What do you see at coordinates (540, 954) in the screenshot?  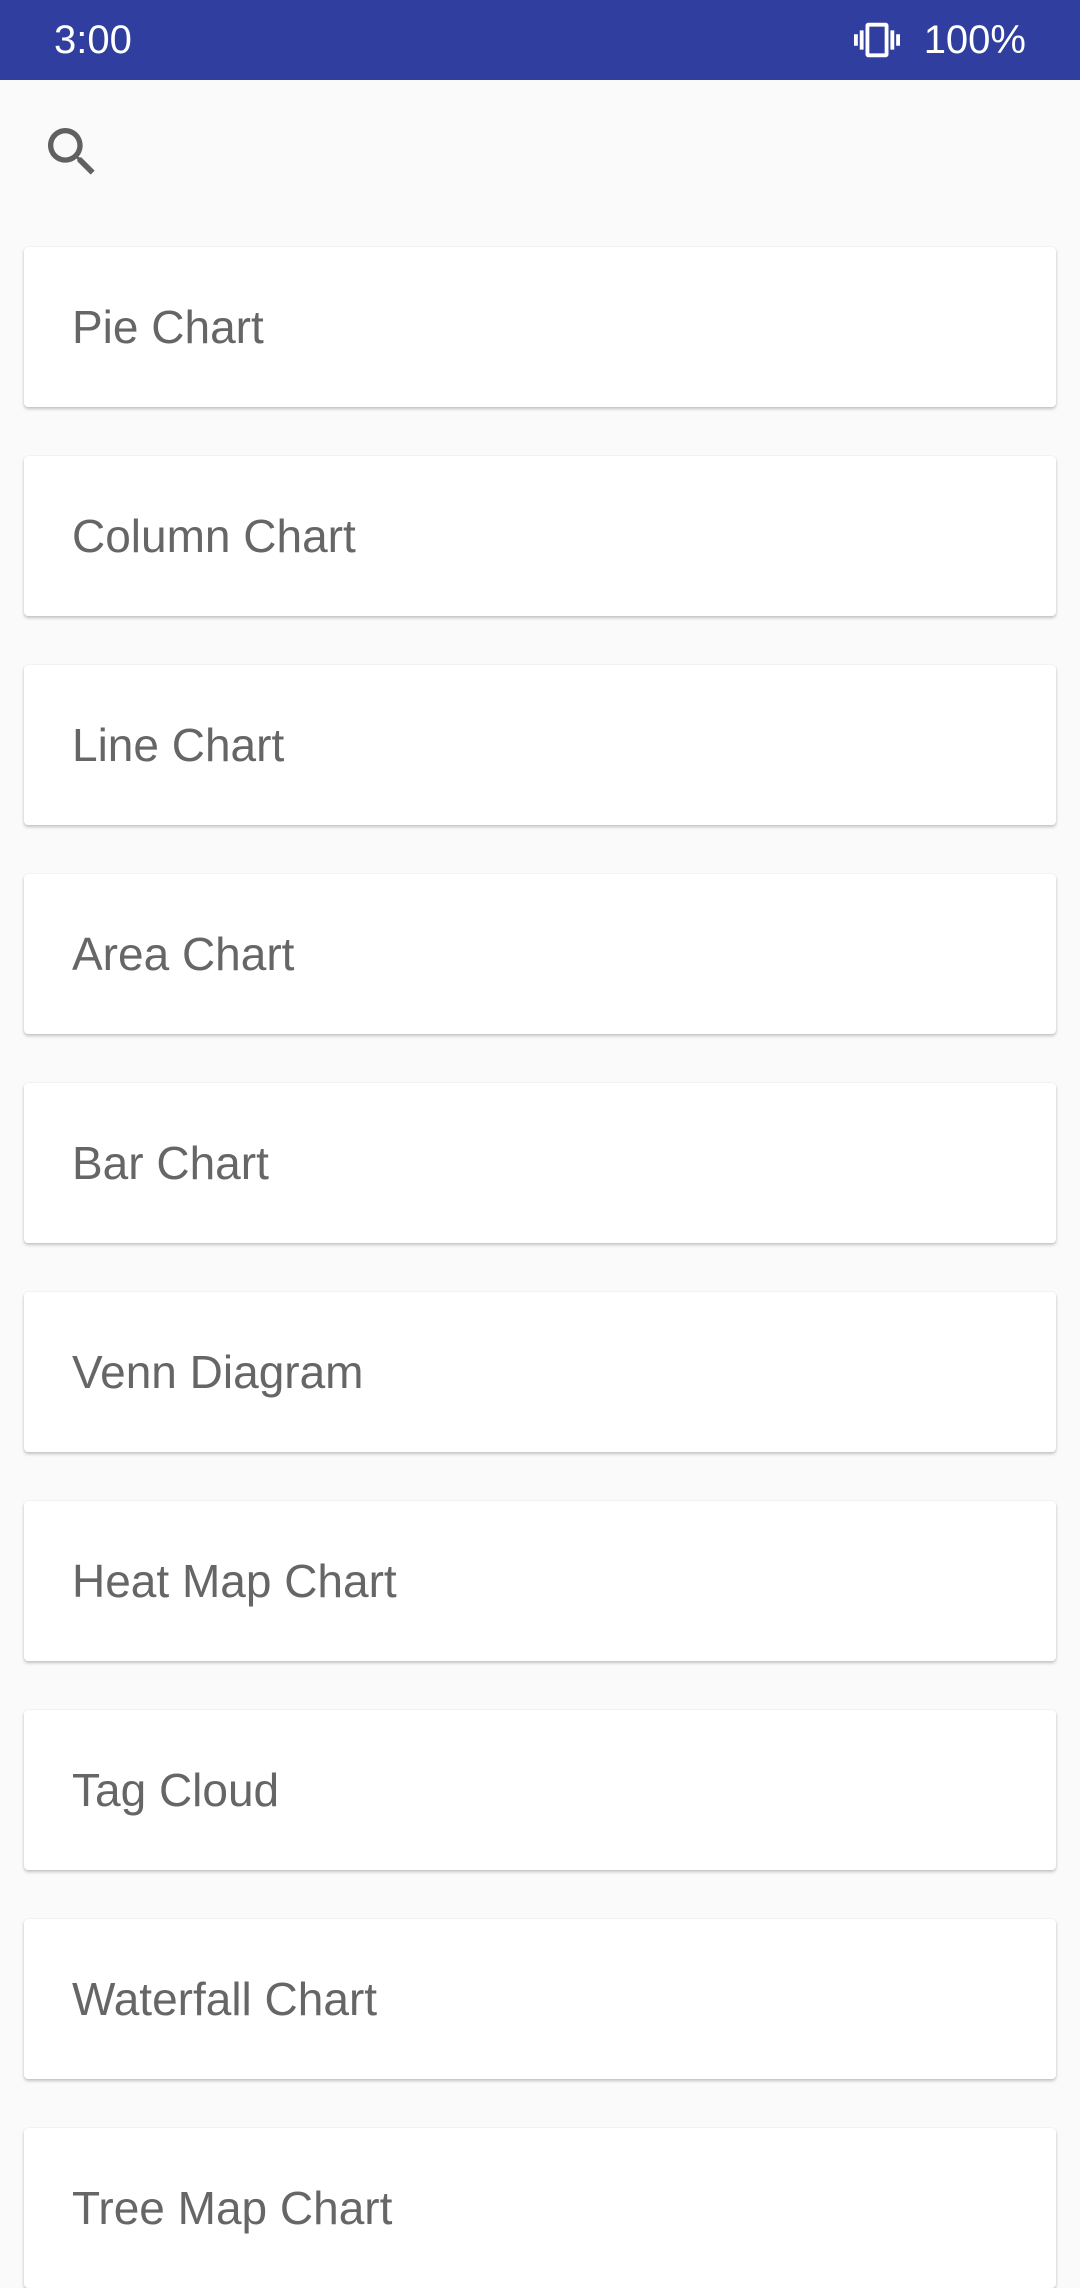 I see `list-item-area-chart: Area Chart` at bounding box center [540, 954].